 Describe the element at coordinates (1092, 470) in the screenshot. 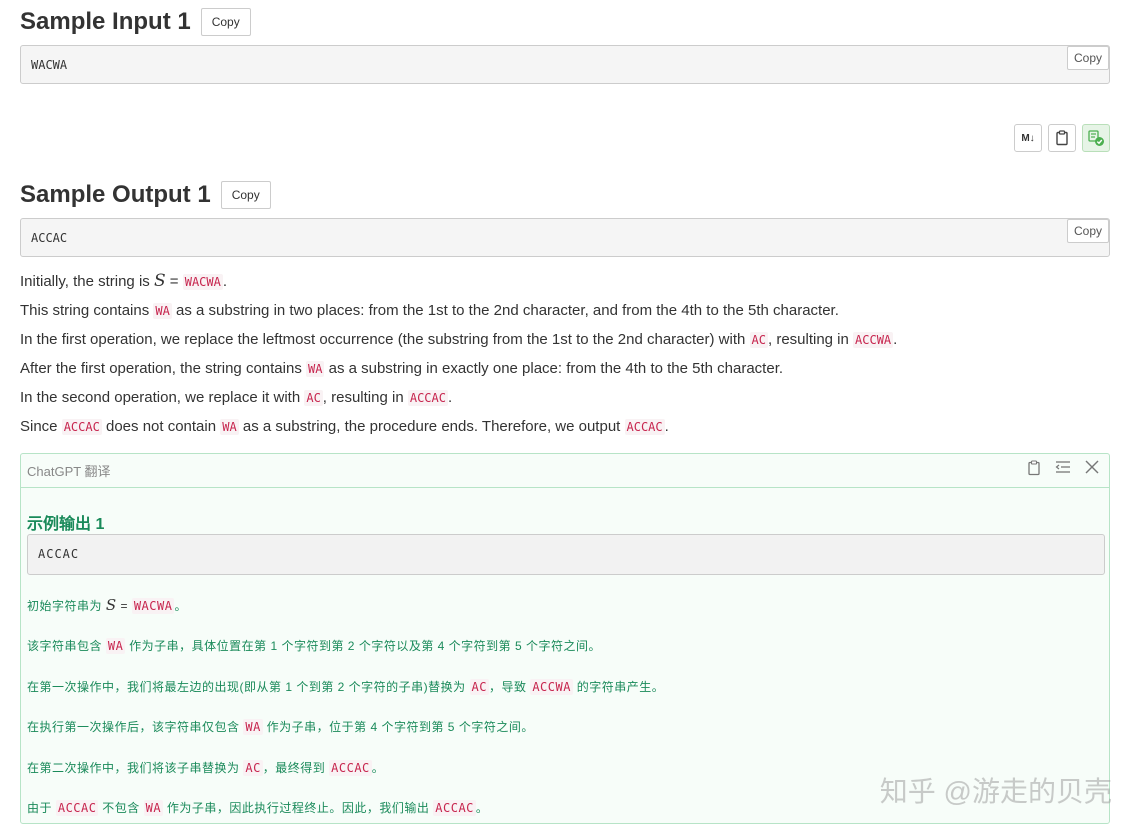

I see `close-icon` at that location.